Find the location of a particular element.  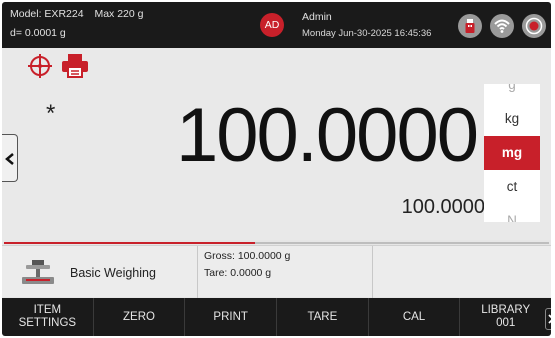

cal-button: CAL is located at coordinates (415, 317).